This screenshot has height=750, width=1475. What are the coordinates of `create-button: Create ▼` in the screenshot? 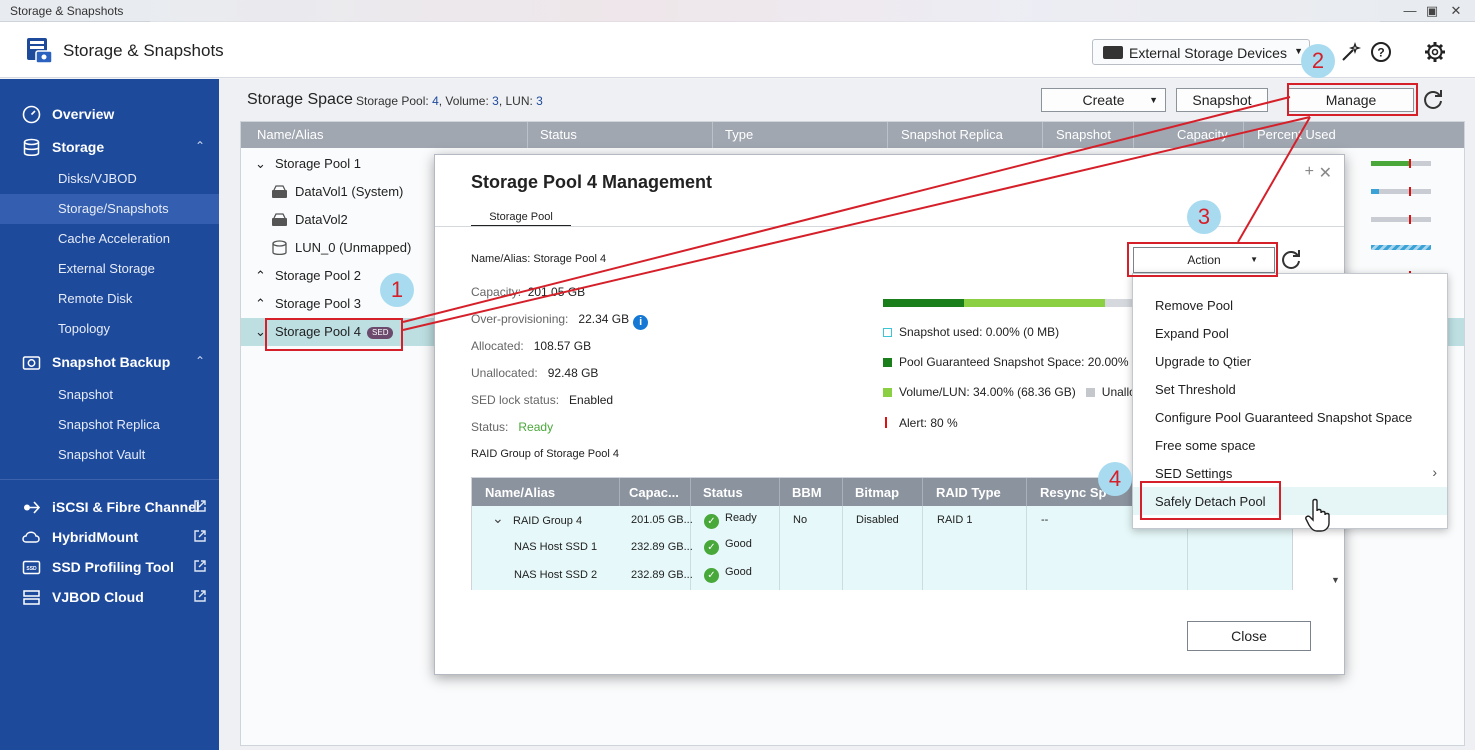 It's located at (1103, 100).